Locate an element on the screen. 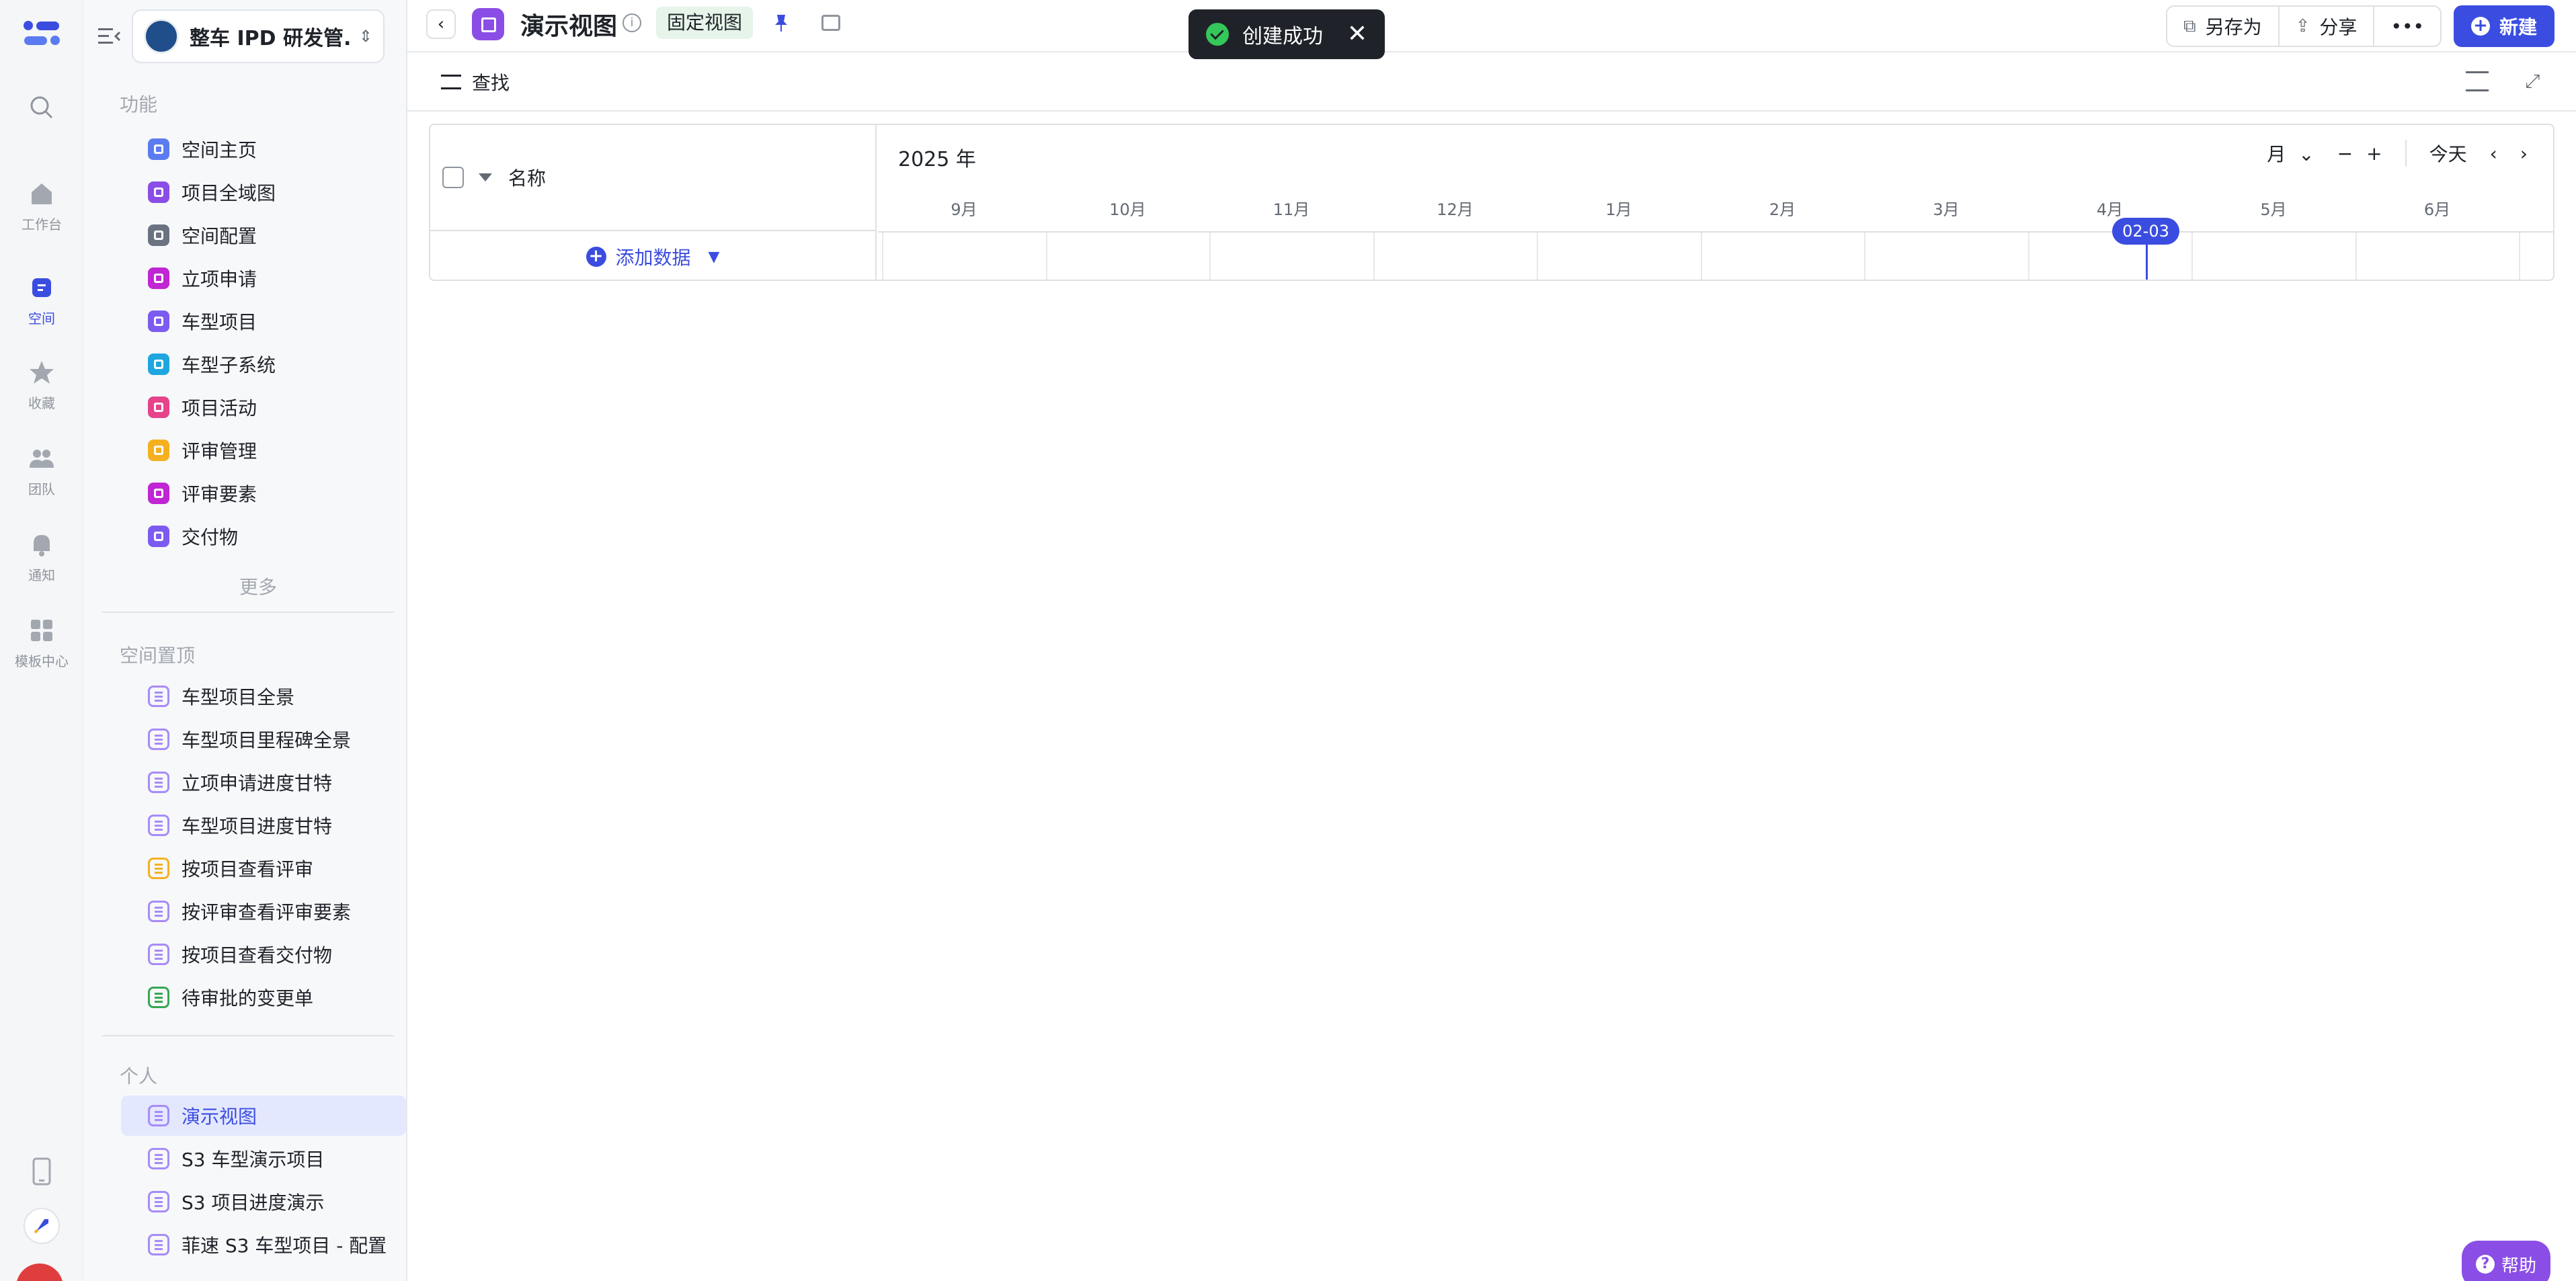 This screenshot has width=2576, height=1281. scale-select: 月 ⌄ is located at coordinates (2279, 153).